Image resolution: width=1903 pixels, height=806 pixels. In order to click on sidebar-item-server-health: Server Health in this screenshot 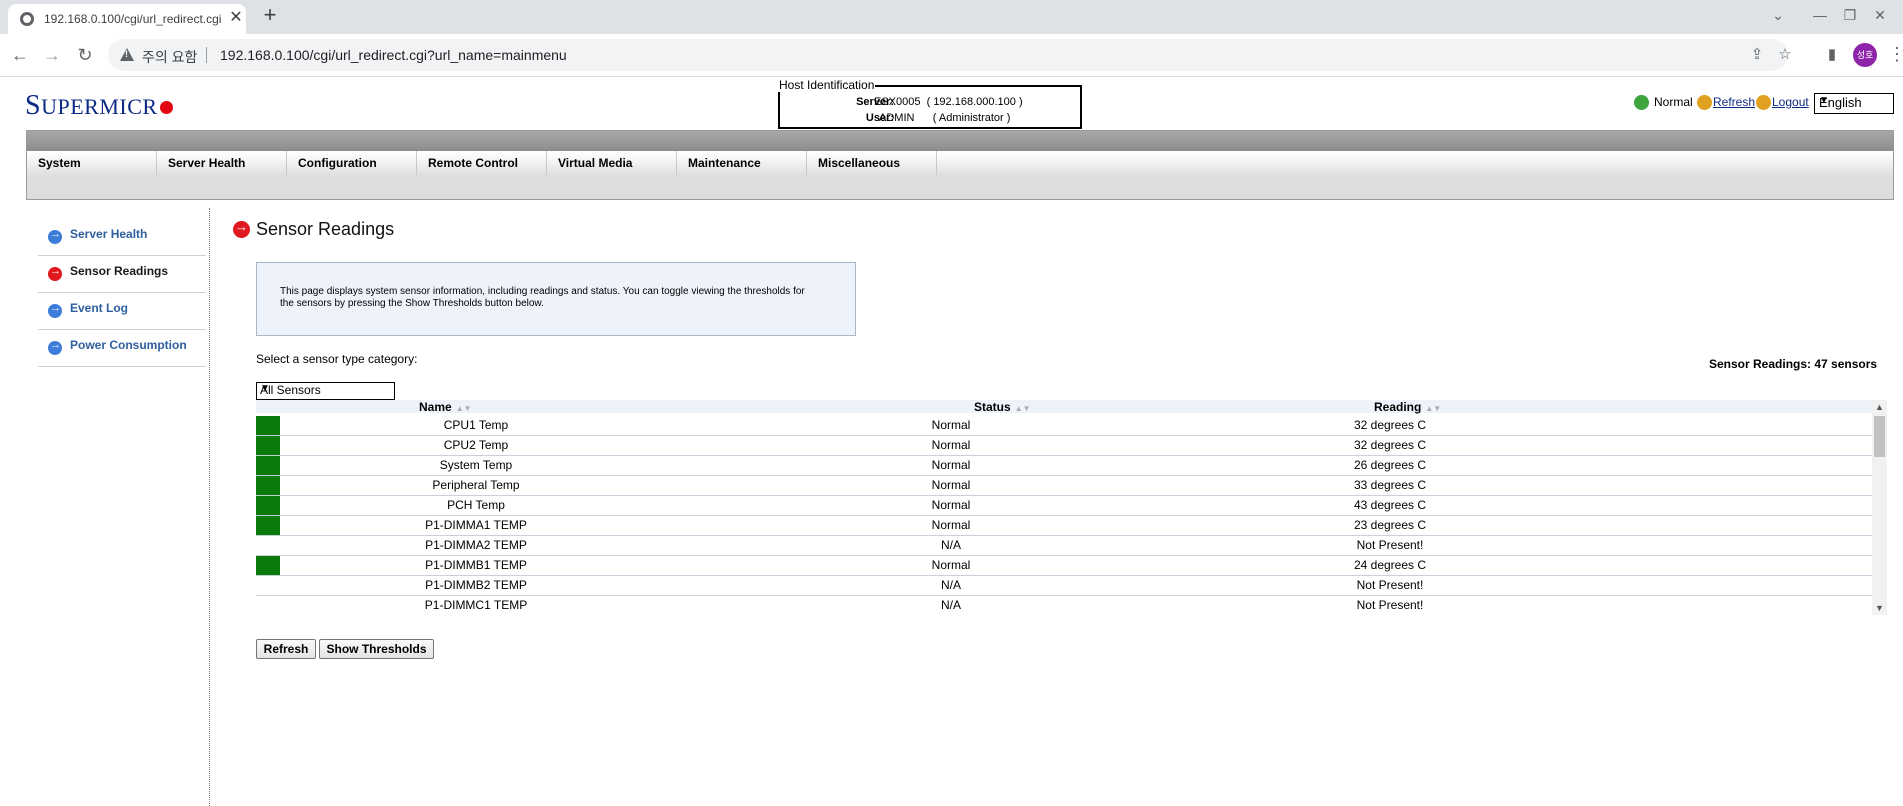, I will do `click(122, 237)`.